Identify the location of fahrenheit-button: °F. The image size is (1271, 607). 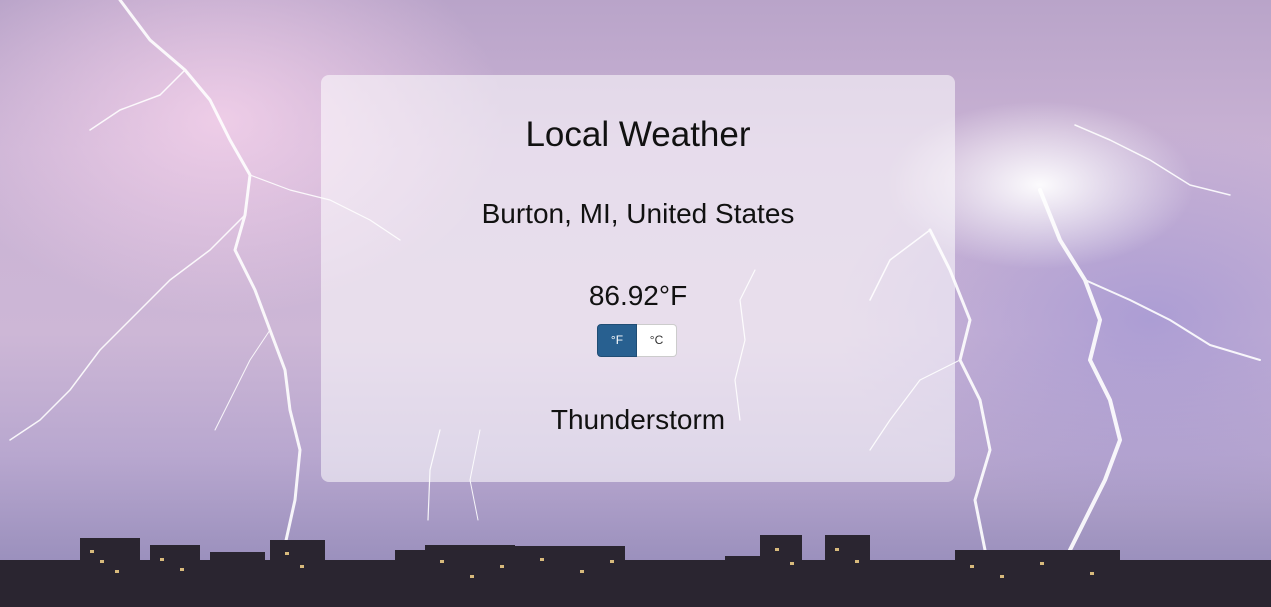
(617, 340).